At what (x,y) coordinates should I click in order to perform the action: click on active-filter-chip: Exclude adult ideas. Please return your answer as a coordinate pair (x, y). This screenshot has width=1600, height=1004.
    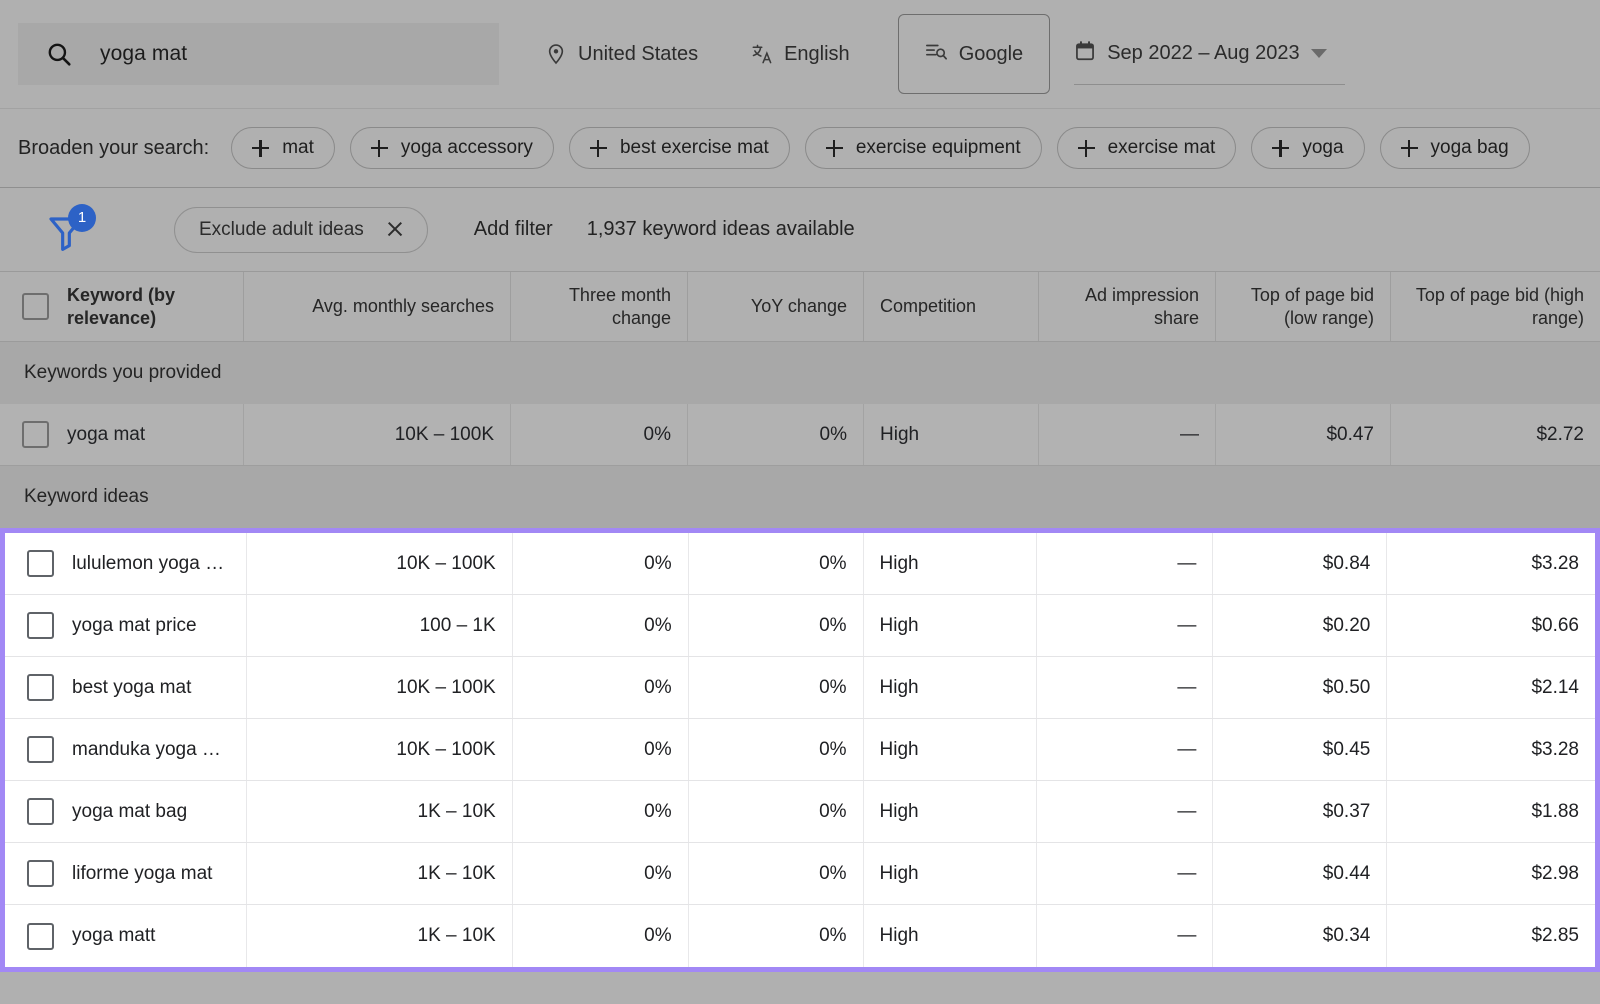
    Looking at the image, I should click on (301, 229).